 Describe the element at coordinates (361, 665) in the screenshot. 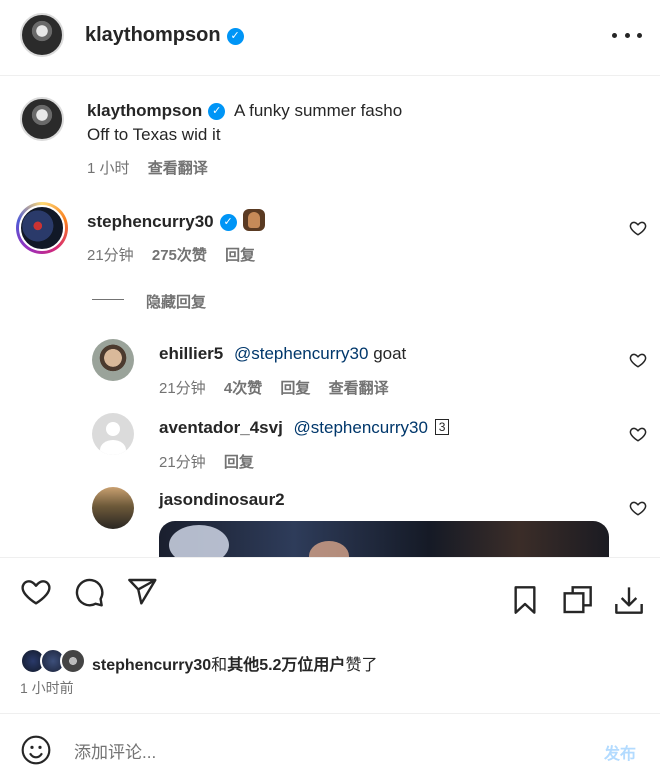

I see `likes-suffix: 赞了` at that location.